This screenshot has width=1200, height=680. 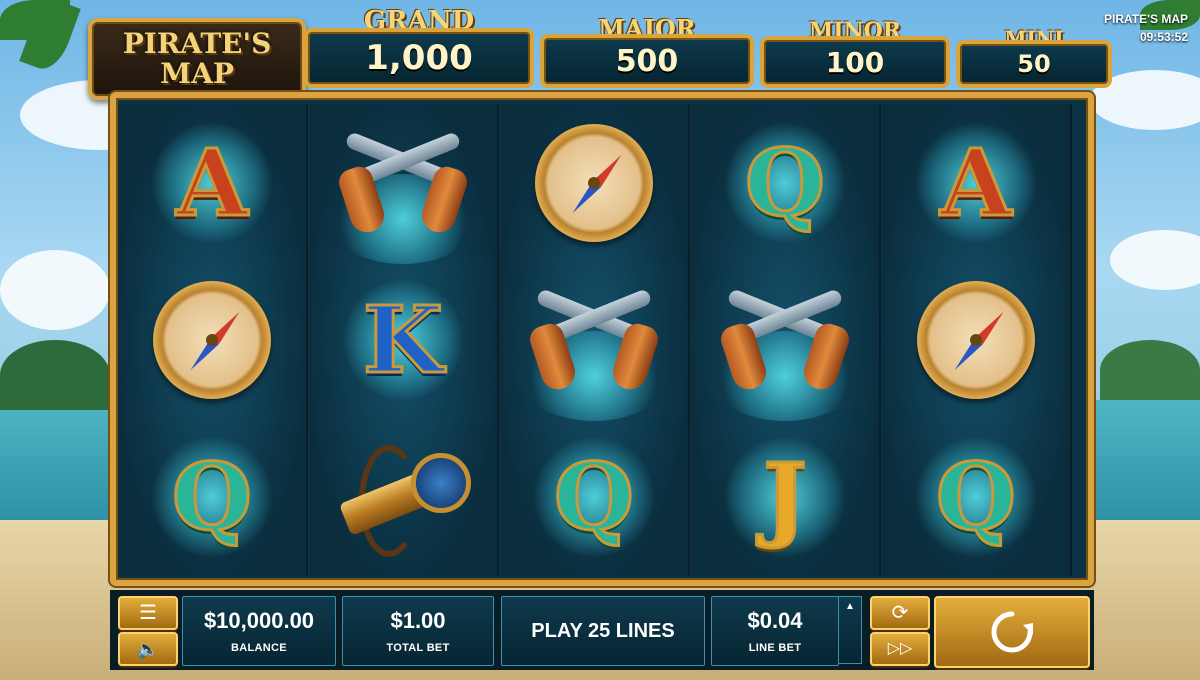 I want to click on jackpot-box: 100, so click(x=855, y=62).